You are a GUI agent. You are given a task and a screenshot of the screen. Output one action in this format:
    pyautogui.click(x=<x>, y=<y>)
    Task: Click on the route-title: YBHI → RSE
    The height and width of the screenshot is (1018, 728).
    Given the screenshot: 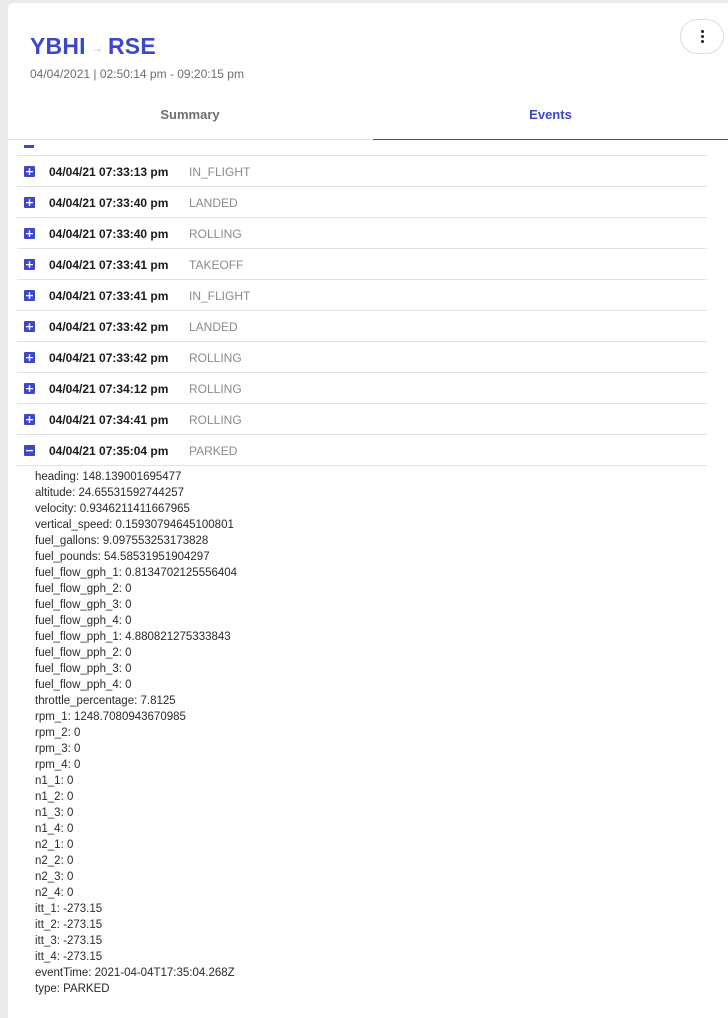 What is the action you would take?
    pyautogui.click(x=137, y=46)
    